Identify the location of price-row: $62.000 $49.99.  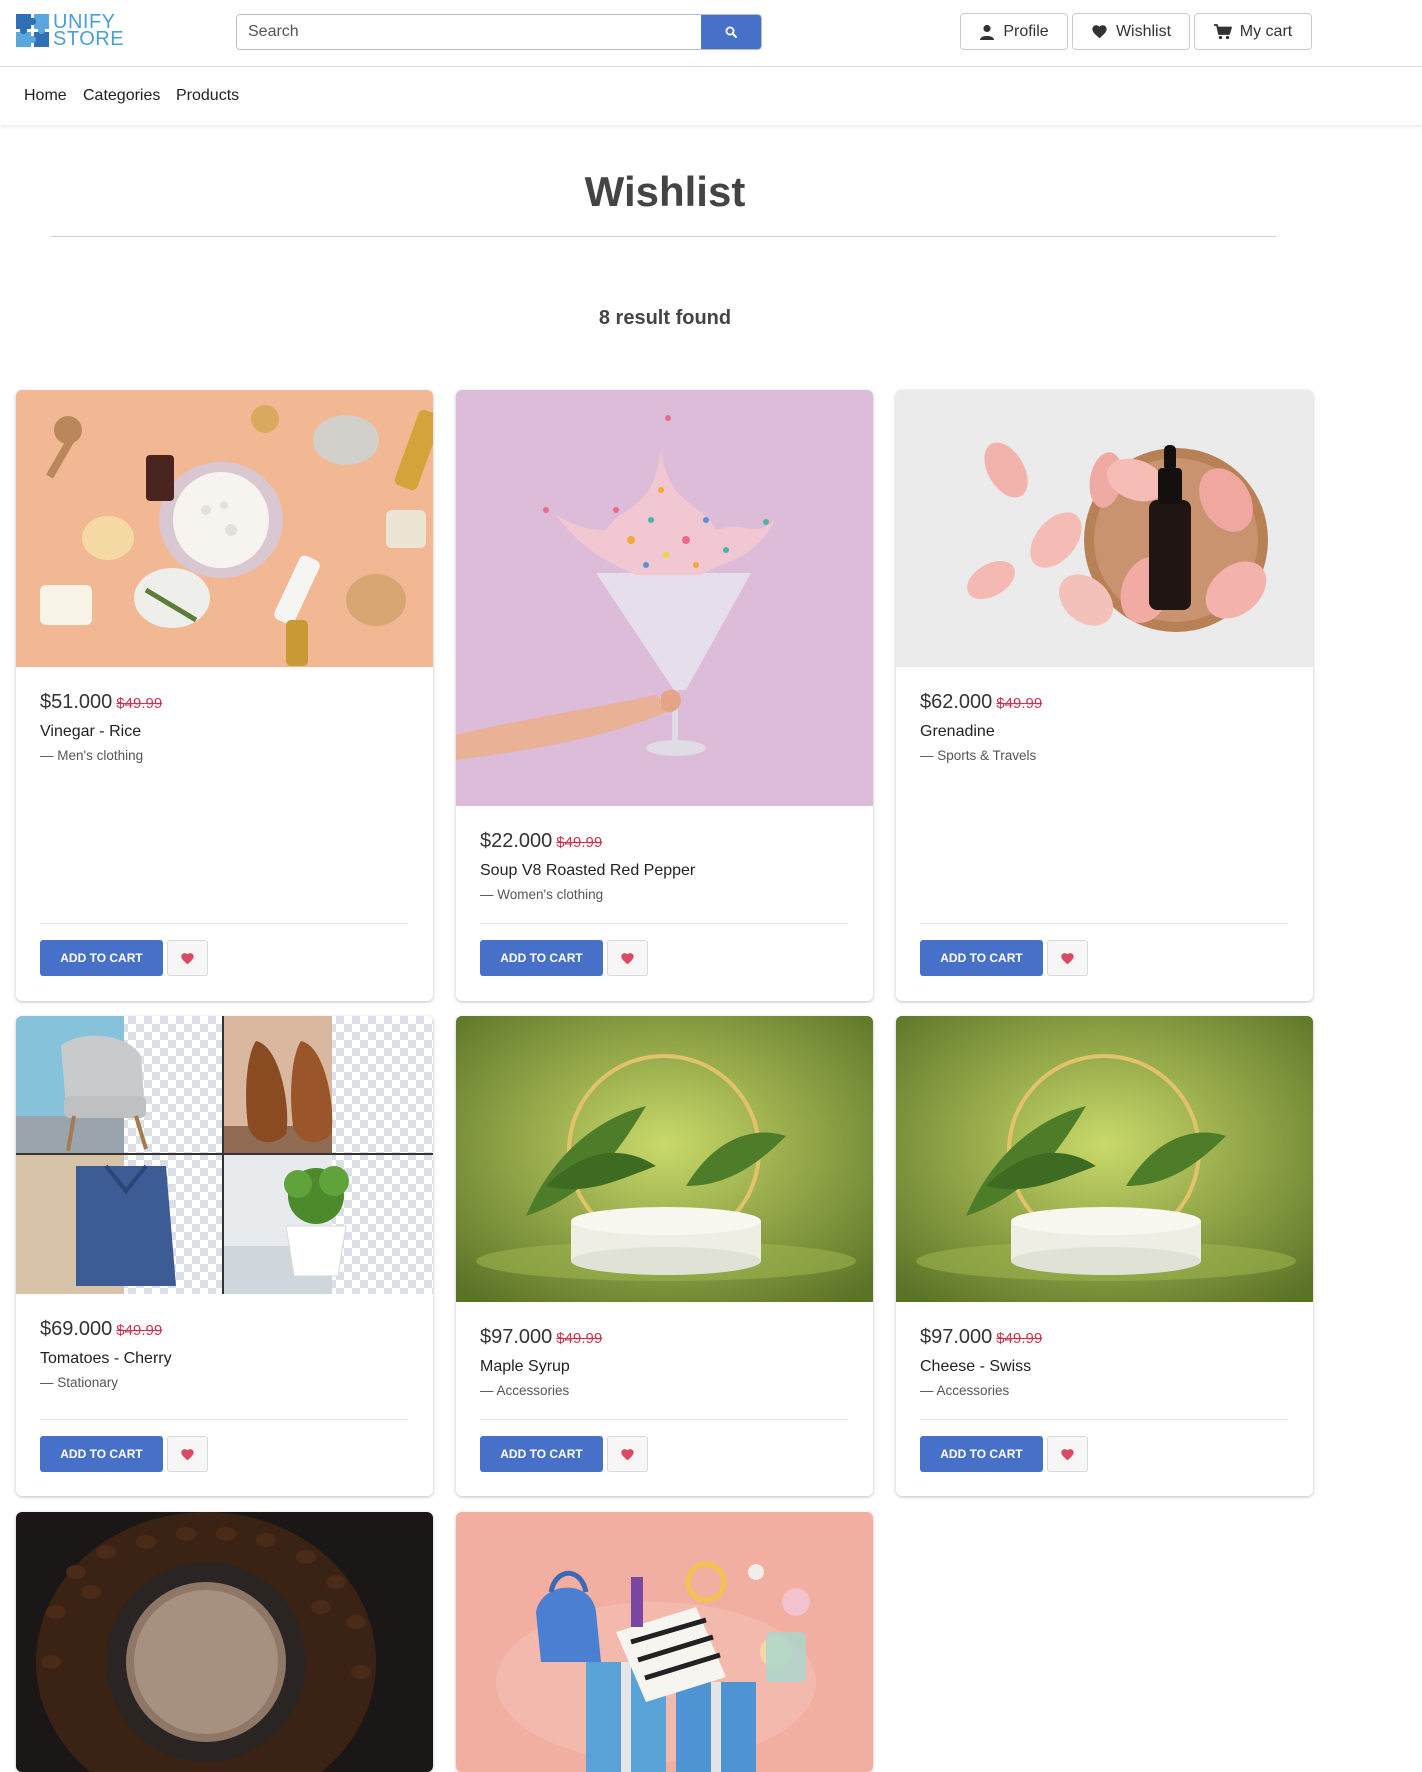
(981, 702).